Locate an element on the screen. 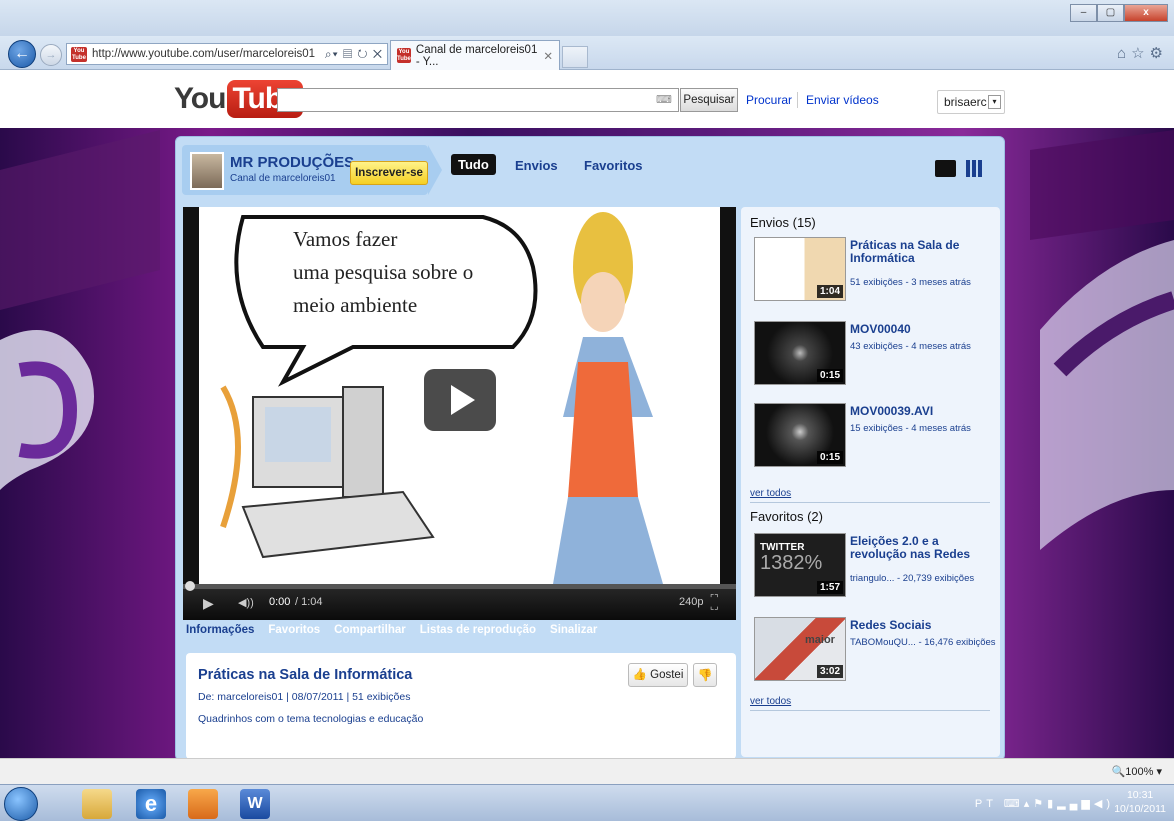  item-meta: triangulo... - 20,739 exibições is located at coordinates (912, 578).